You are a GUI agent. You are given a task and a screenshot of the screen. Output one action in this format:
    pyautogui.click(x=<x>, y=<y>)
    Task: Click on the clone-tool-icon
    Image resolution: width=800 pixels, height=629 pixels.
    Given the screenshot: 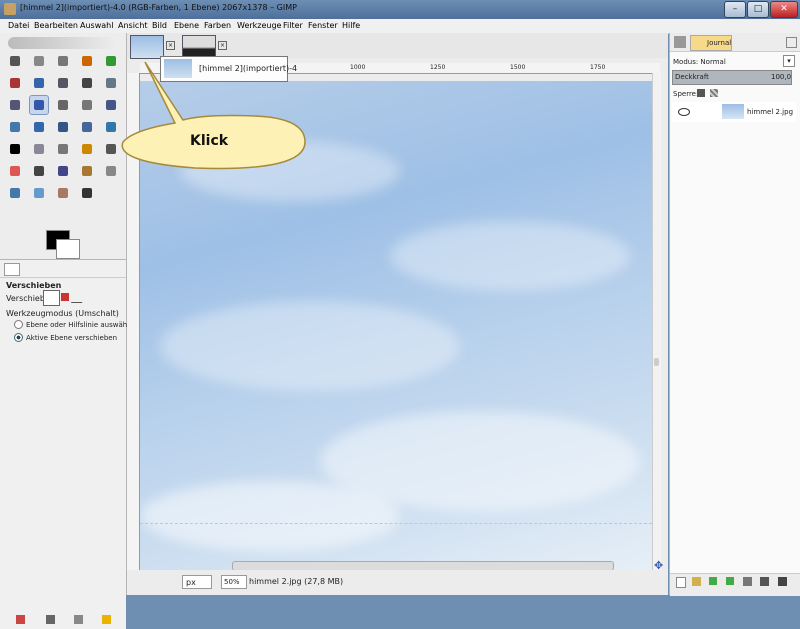 What is the action you would take?
    pyautogui.click(x=87, y=171)
    